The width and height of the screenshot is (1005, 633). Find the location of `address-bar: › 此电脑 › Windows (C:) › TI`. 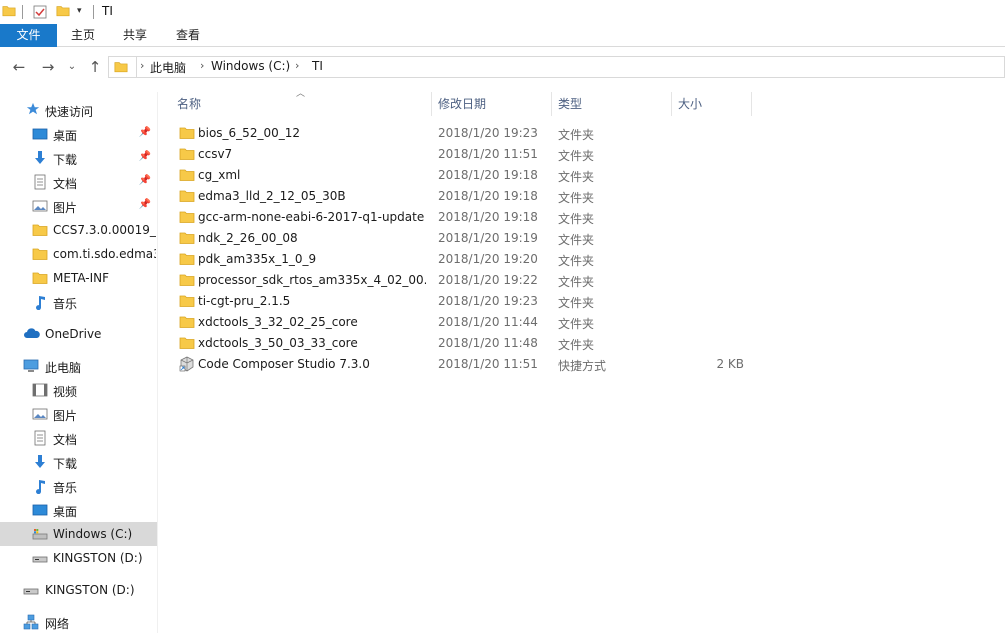

address-bar: › 此电脑 › Windows (C:) › TI is located at coordinates (556, 67).